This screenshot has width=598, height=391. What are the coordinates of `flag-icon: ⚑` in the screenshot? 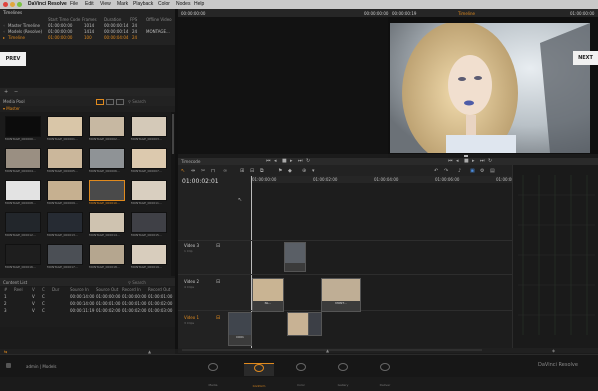 It's located at (280, 171).